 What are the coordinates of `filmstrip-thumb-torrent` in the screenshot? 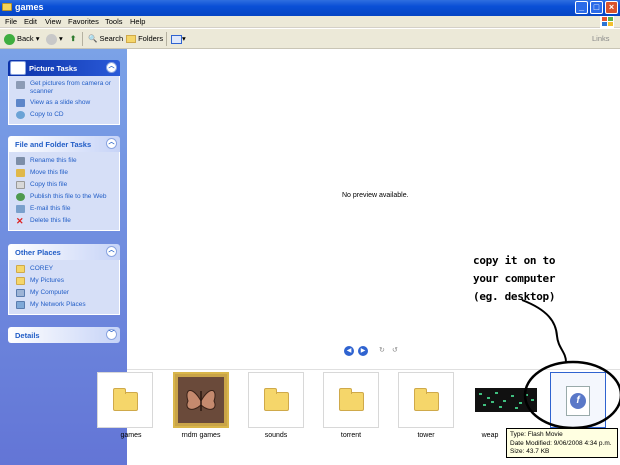 It's located at (351, 400).